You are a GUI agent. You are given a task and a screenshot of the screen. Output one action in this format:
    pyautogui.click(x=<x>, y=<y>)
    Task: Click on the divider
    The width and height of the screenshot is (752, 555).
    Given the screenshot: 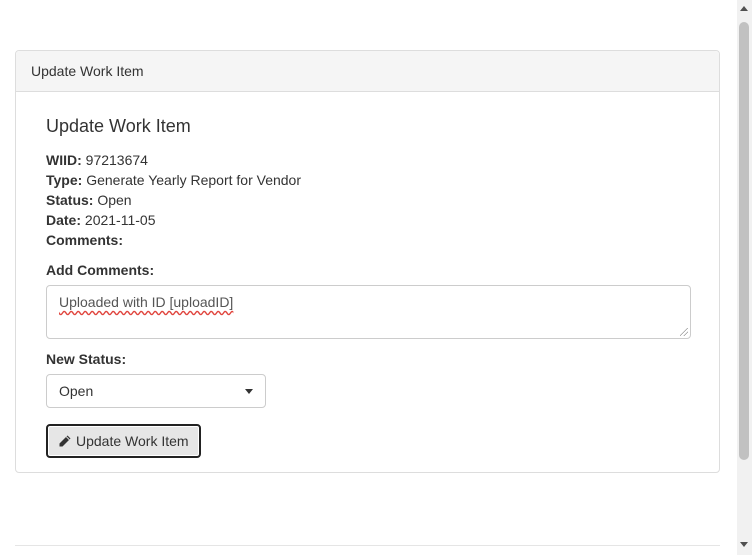 What is the action you would take?
    pyautogui.click(x=367, y=545)
    